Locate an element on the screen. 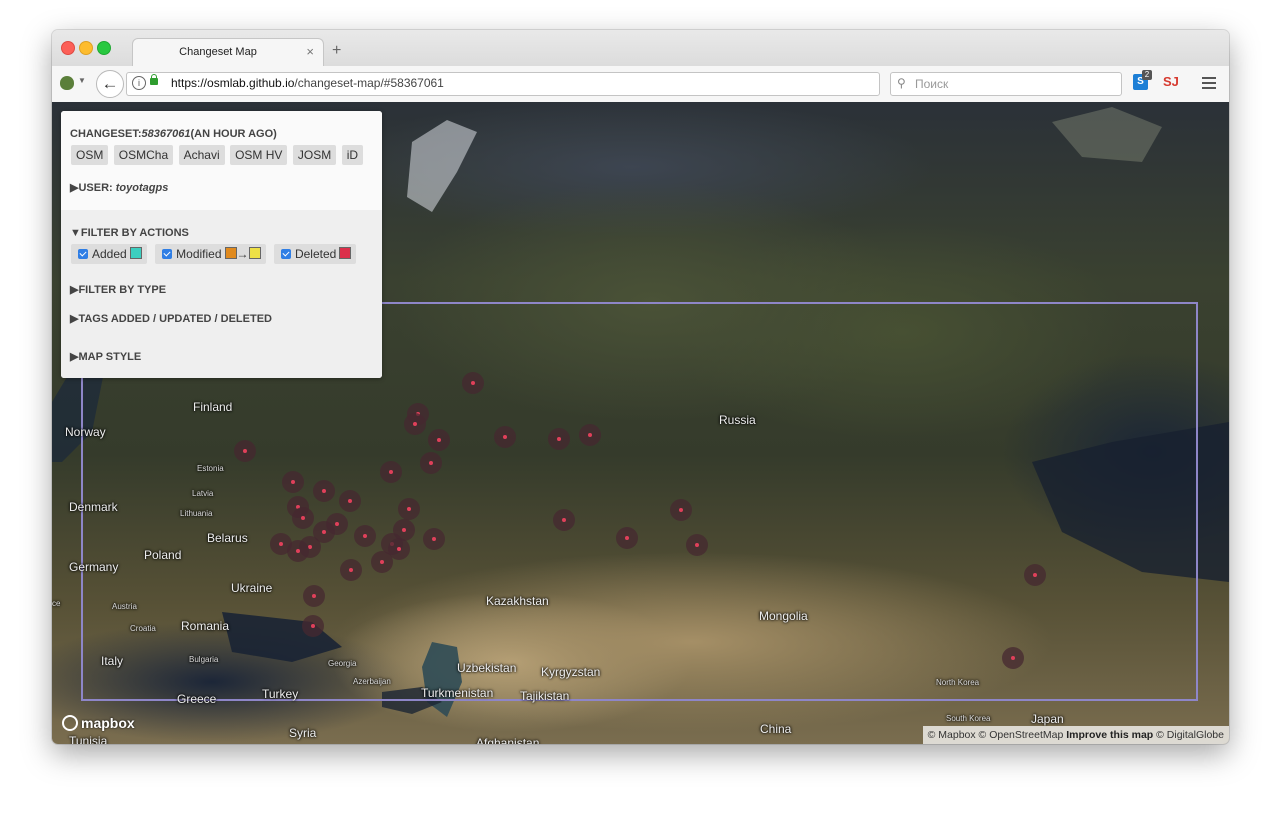 This screenshot has width=1280, height=817. josm-button: JOSM is located at coordinates (314, 155).